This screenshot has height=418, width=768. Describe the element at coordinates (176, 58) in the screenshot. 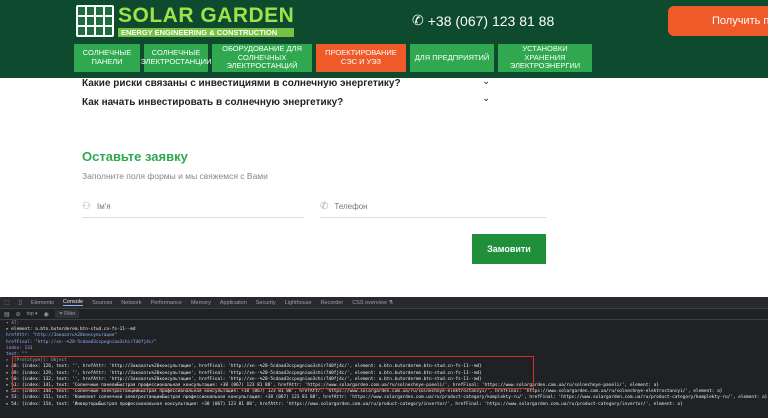

I see `nav-item-1: СОЛНЕЧНЫЕ ЭЛЕКТРОСТАНЦИИ` at that location.